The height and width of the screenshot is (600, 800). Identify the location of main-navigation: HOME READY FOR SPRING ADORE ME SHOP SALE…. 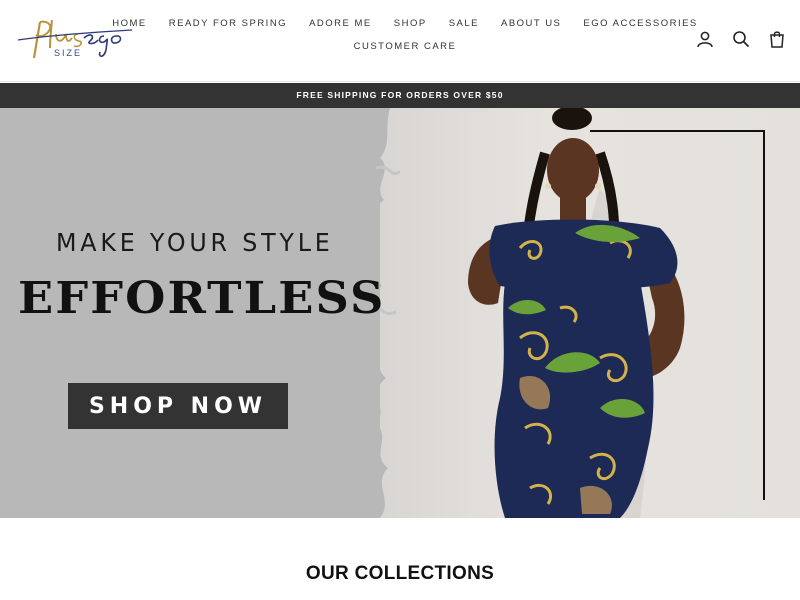
(404, 41).